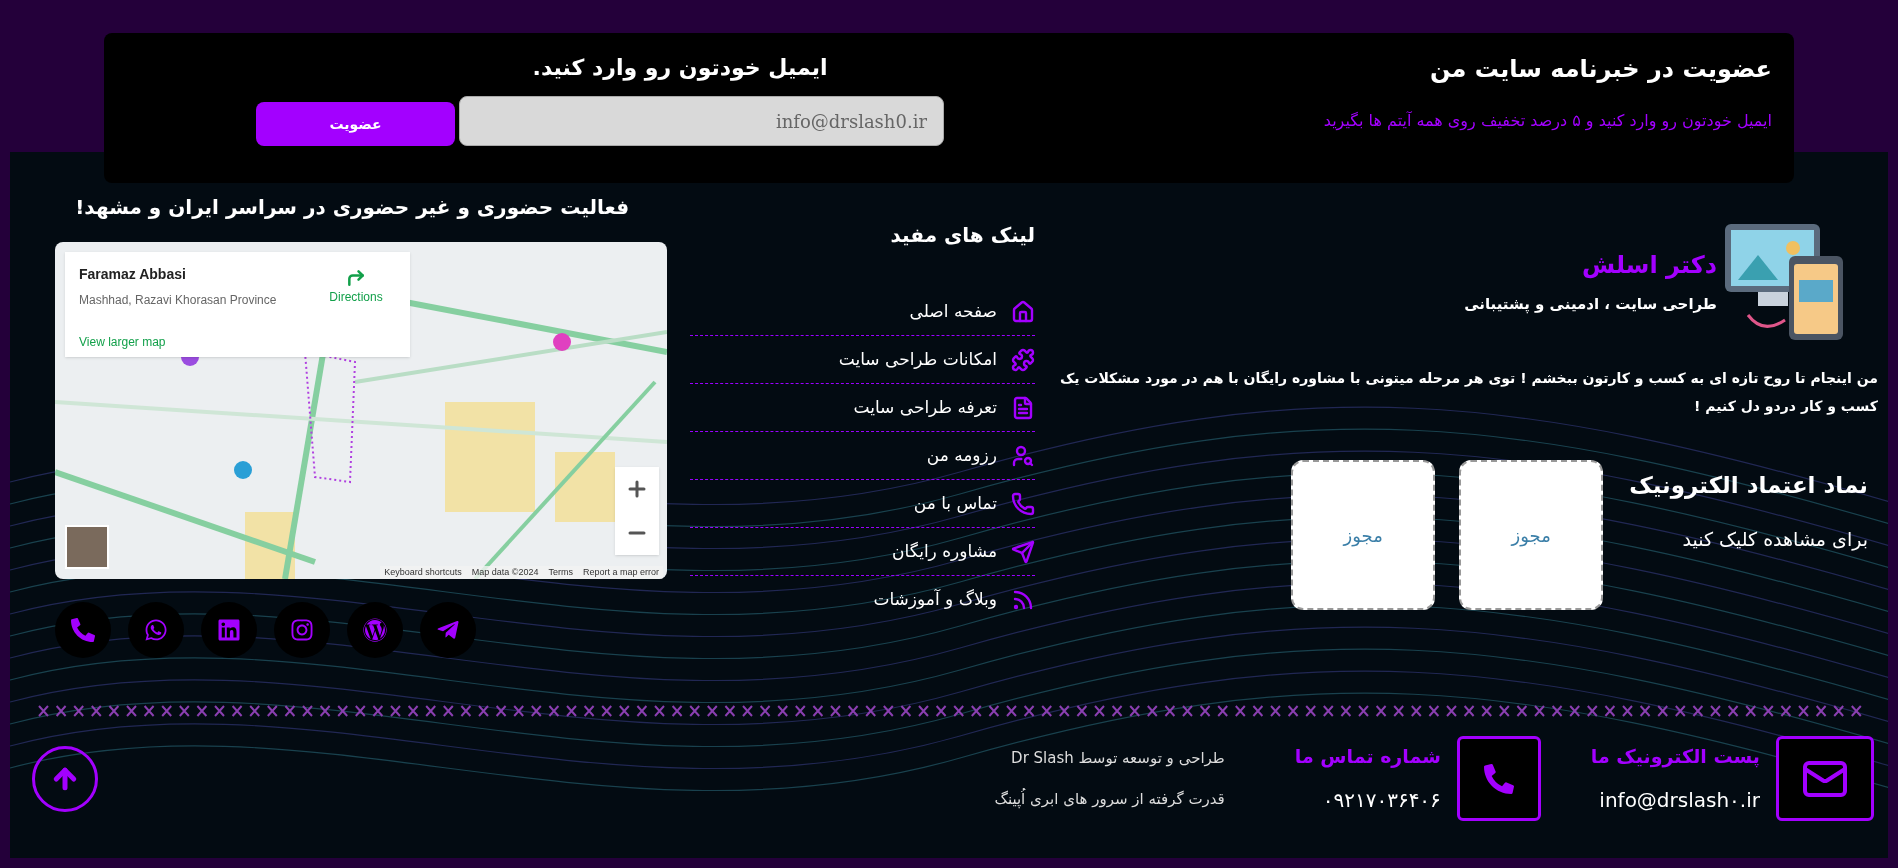 This screenshot has height=868, width=1898. Describe the element at coordinates (352, 207) in the screenshot. I see `map-heading: فعالیت حضوری و غیر حضوری در سراسر ایران و مشهد!` at that location.